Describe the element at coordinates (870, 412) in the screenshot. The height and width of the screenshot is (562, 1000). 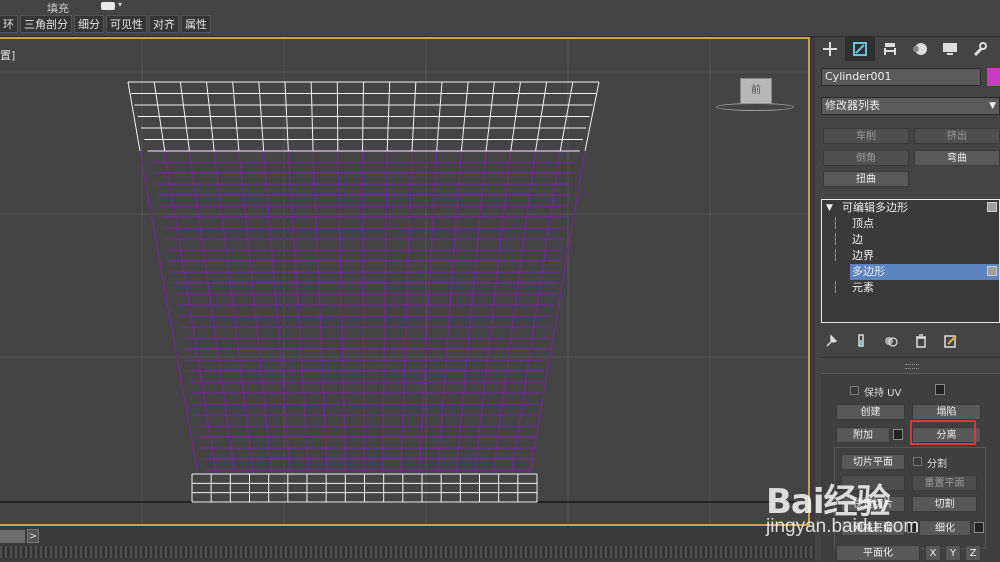
I see `create-button: 创建` at that location.